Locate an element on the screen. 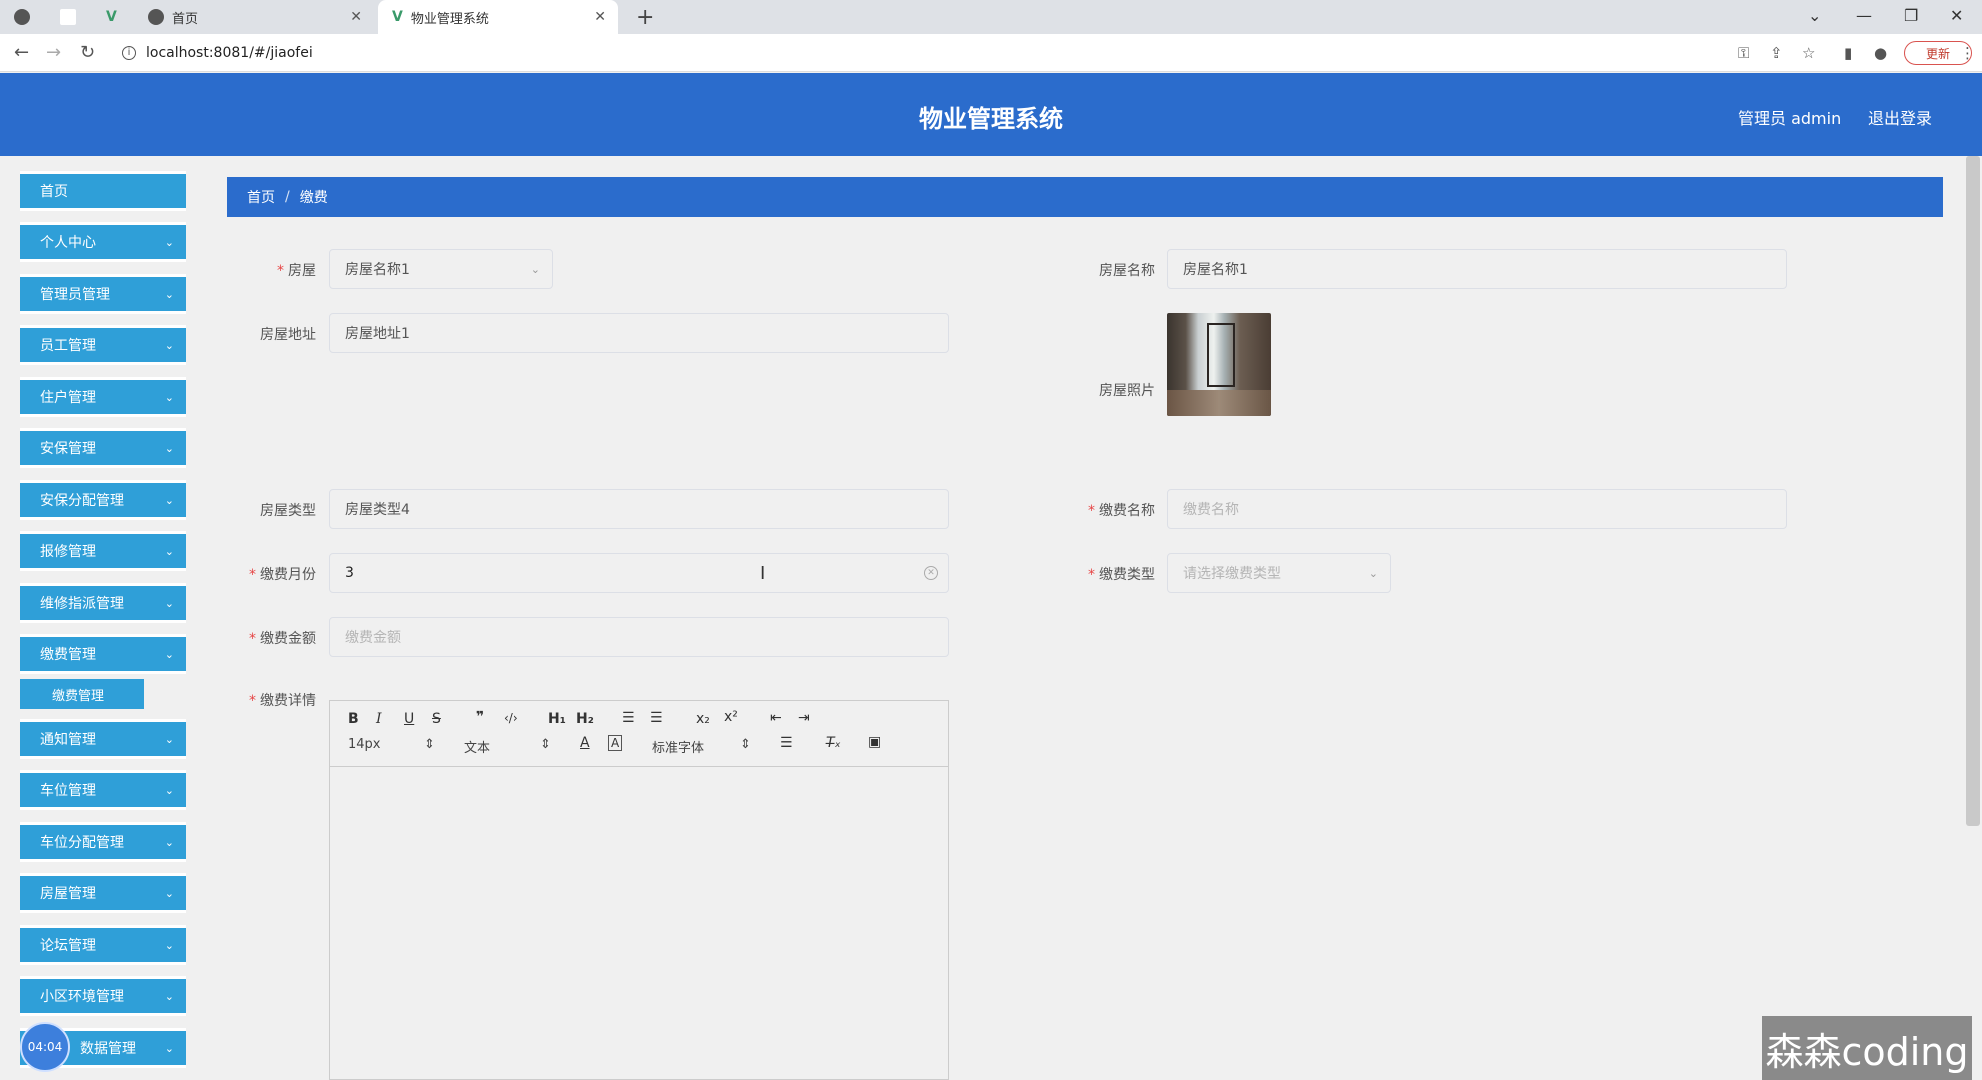 The width and height of the screenshot is (1982, 1080). sidebar-item-staff: 员工管理 ⌄ is located at coordinates (103, 345).